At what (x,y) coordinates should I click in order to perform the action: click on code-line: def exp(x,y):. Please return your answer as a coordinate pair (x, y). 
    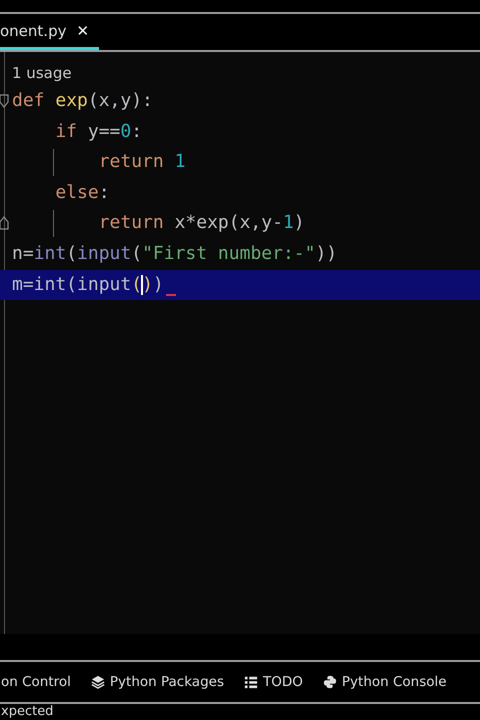
    Looking at the image, I should click on (240, 101).